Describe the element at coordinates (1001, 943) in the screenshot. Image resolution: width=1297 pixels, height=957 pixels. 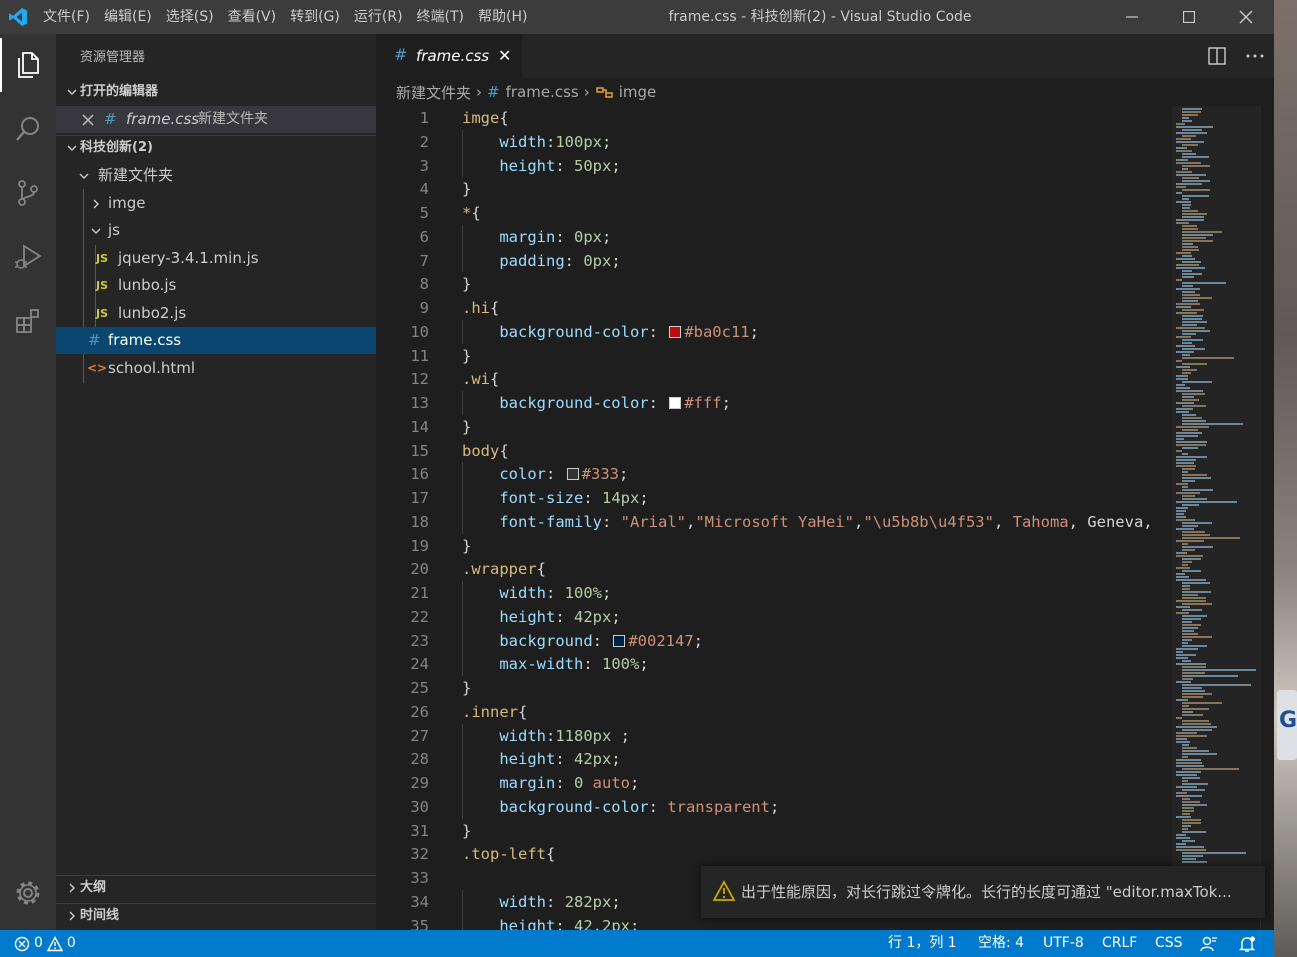
I see `indentation-setting: 空格: 4` at that location.